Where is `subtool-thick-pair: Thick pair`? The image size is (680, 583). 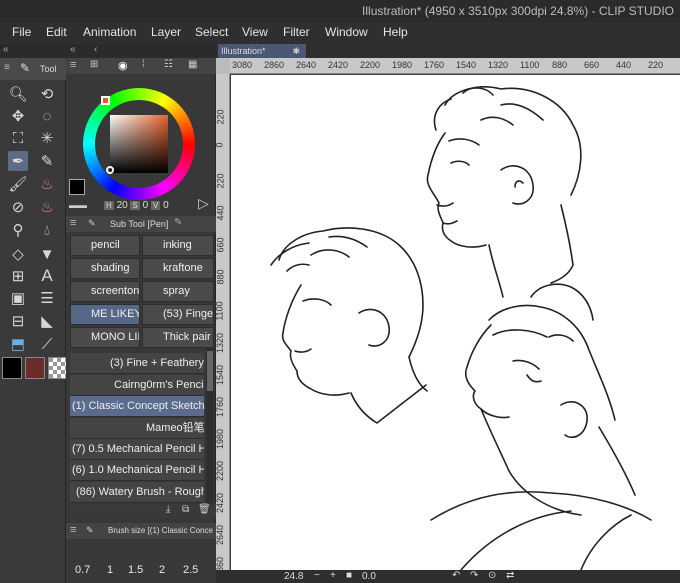 subtool-thick-pair: Thick pair is located at coordinates (178, 337).